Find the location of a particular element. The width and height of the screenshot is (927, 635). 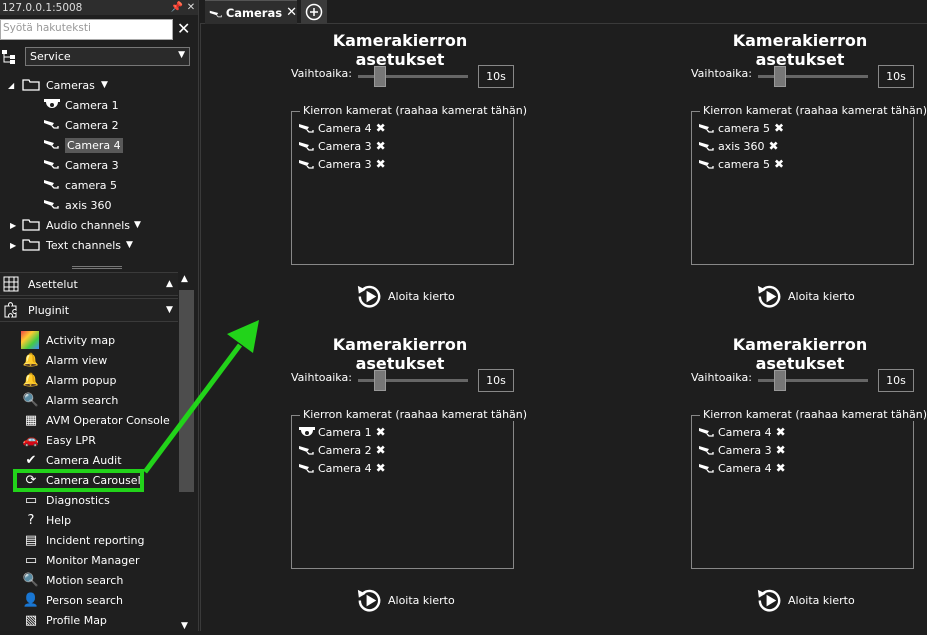

tree-node-text: ▶ Text channels ▼ is located at coordinates (98, 245).